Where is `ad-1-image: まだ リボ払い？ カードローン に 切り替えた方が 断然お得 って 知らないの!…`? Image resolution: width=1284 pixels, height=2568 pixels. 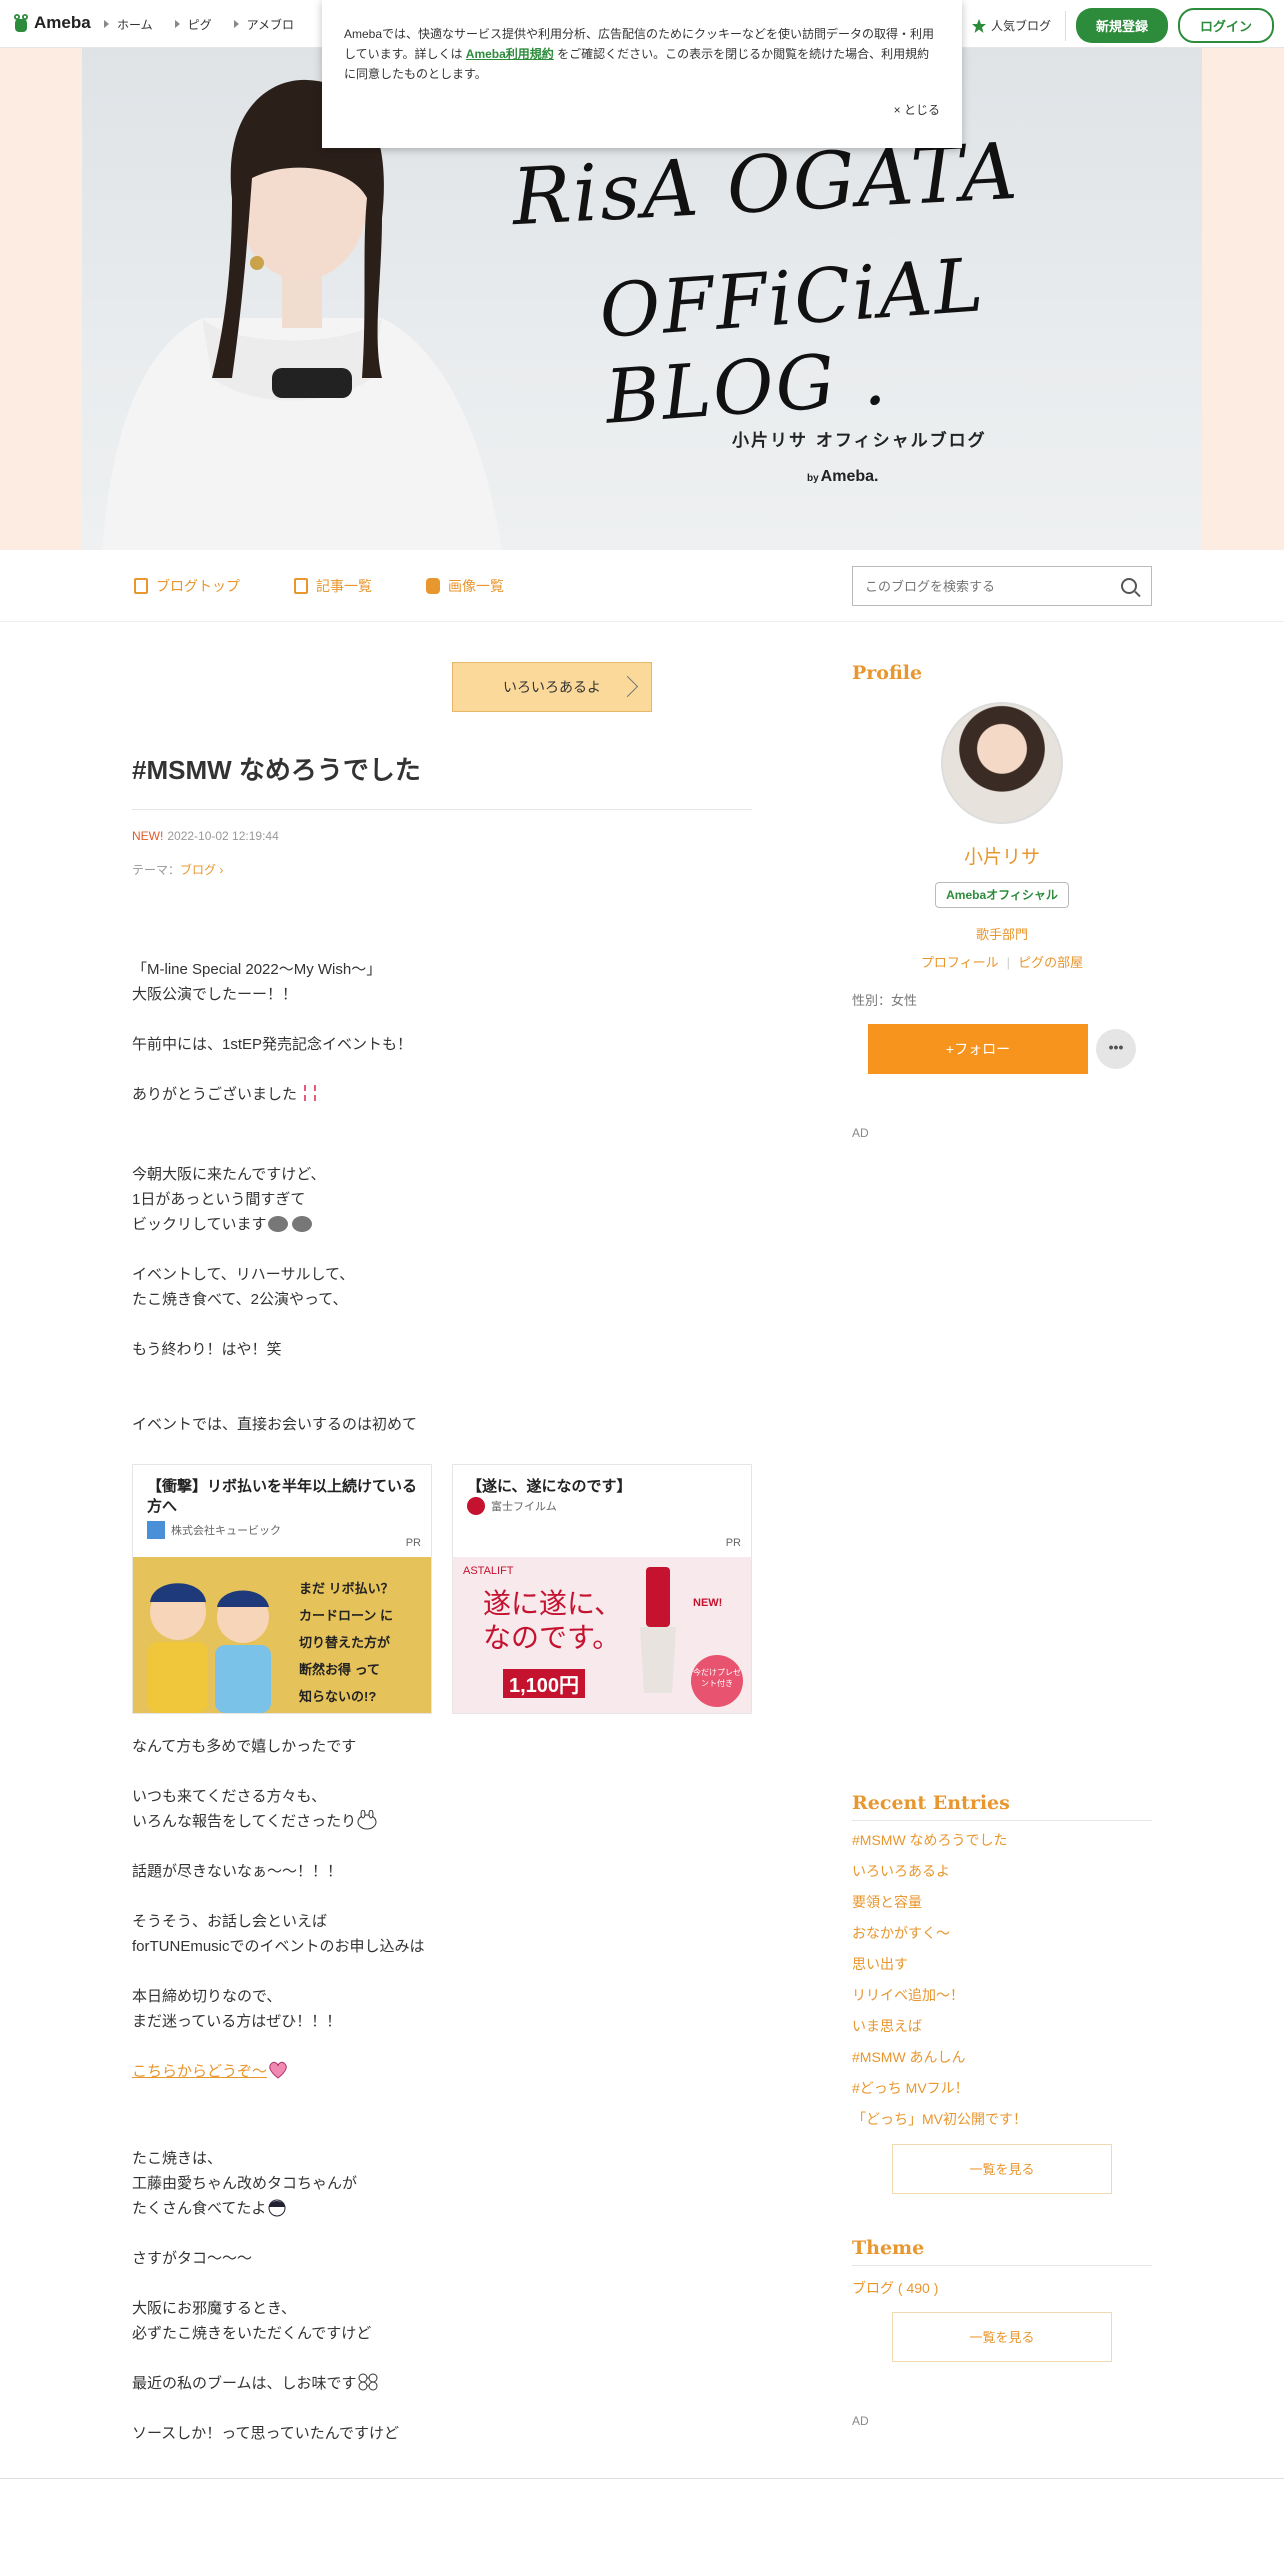 ad-1-image: まだ リボ払い？ カードローン に 切り替えた方が 断然お得 って 知らないの!… is located at coordinates (282, 1635).